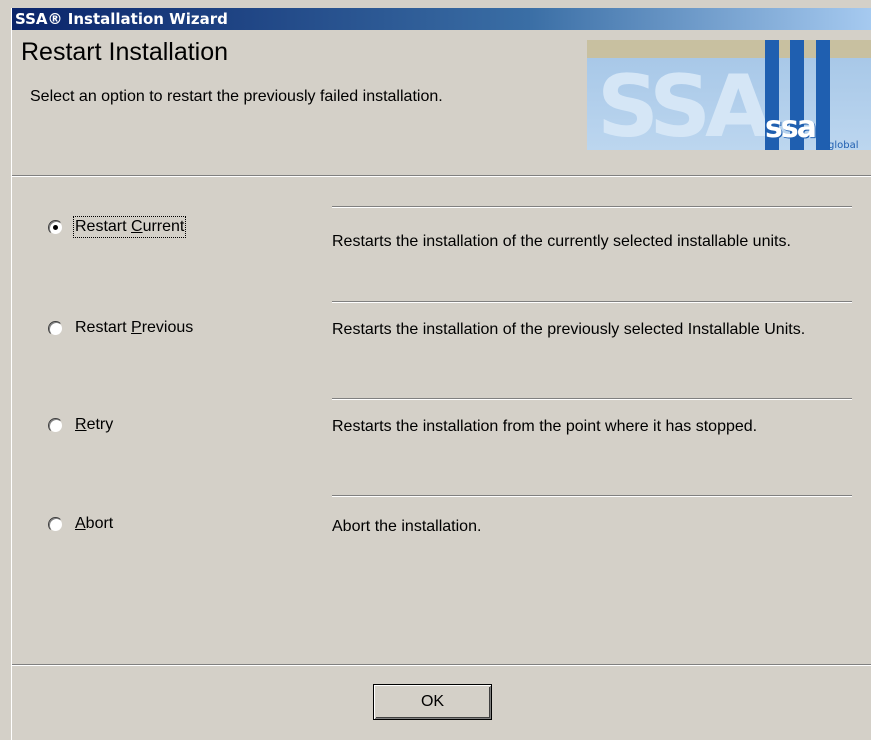 The width and height of the screenshot is (871, 740). I want to click on footer-separator, so click(441, 665).